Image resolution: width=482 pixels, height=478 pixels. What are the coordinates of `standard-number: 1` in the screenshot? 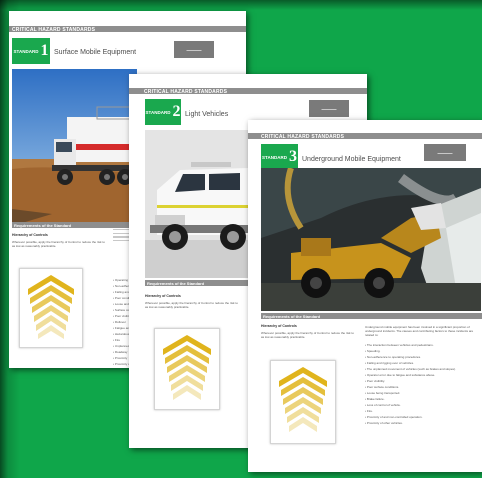 It's located at (44, 50).